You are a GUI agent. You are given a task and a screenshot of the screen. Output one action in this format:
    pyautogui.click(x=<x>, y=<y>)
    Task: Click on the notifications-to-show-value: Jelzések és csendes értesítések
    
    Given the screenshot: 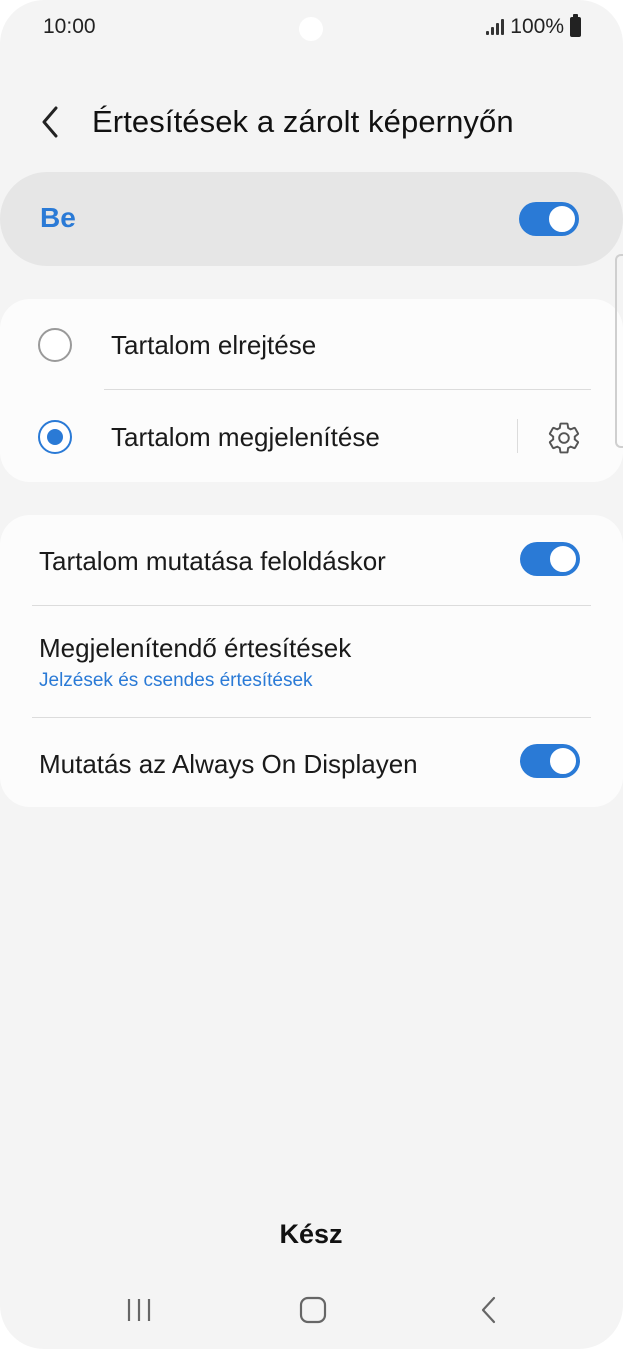 What is the action you would take?
    pyautogui.click(x=176, y=680)
    